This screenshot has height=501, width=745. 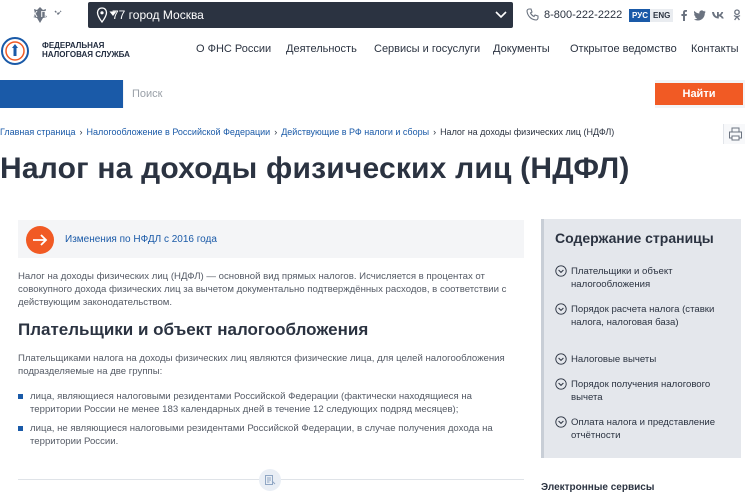 I want to click on toc-title: Содержание страницы, so click(x=634, y=238).